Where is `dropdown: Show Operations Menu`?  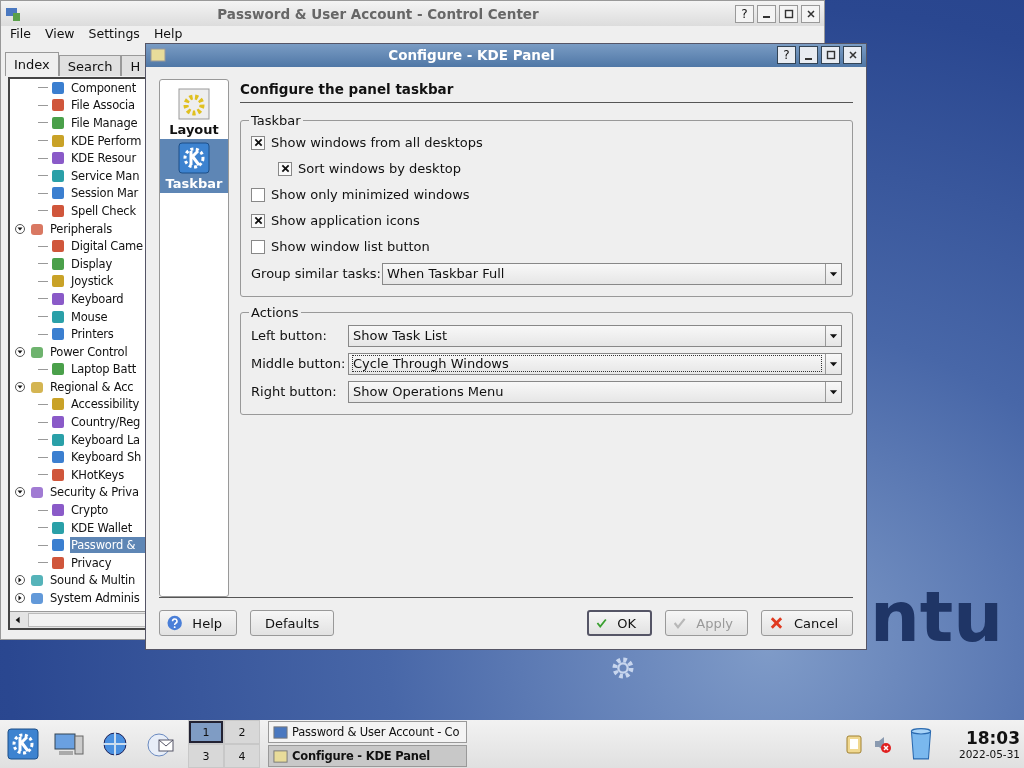
dropdown: Show Operations Menu is located at coordinates (595, 391).